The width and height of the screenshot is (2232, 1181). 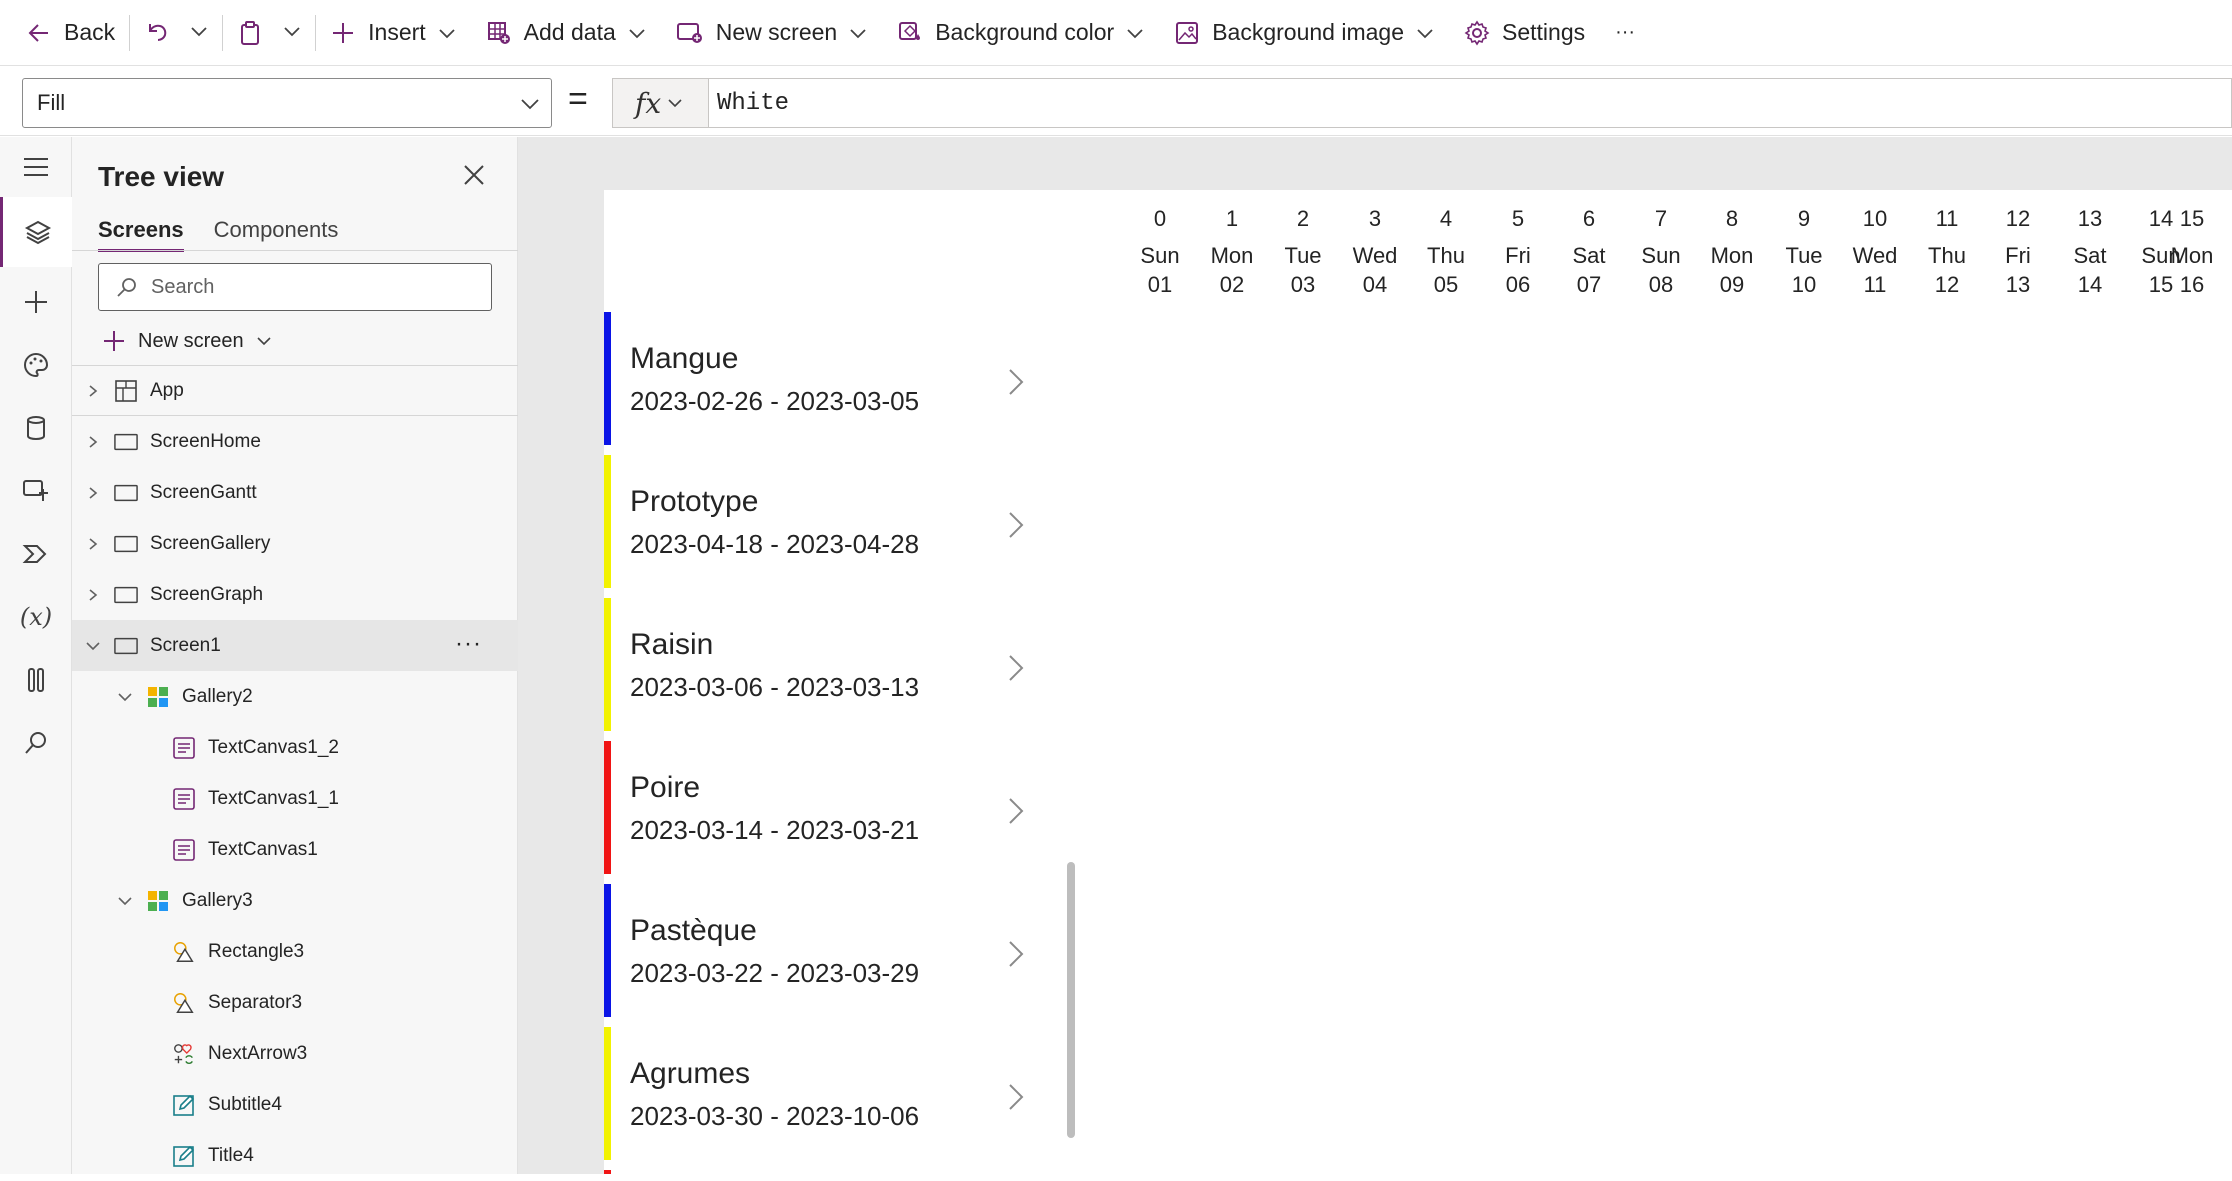 I want to click on tree-node-shape: Separator3, so click(x=295, y=1002).